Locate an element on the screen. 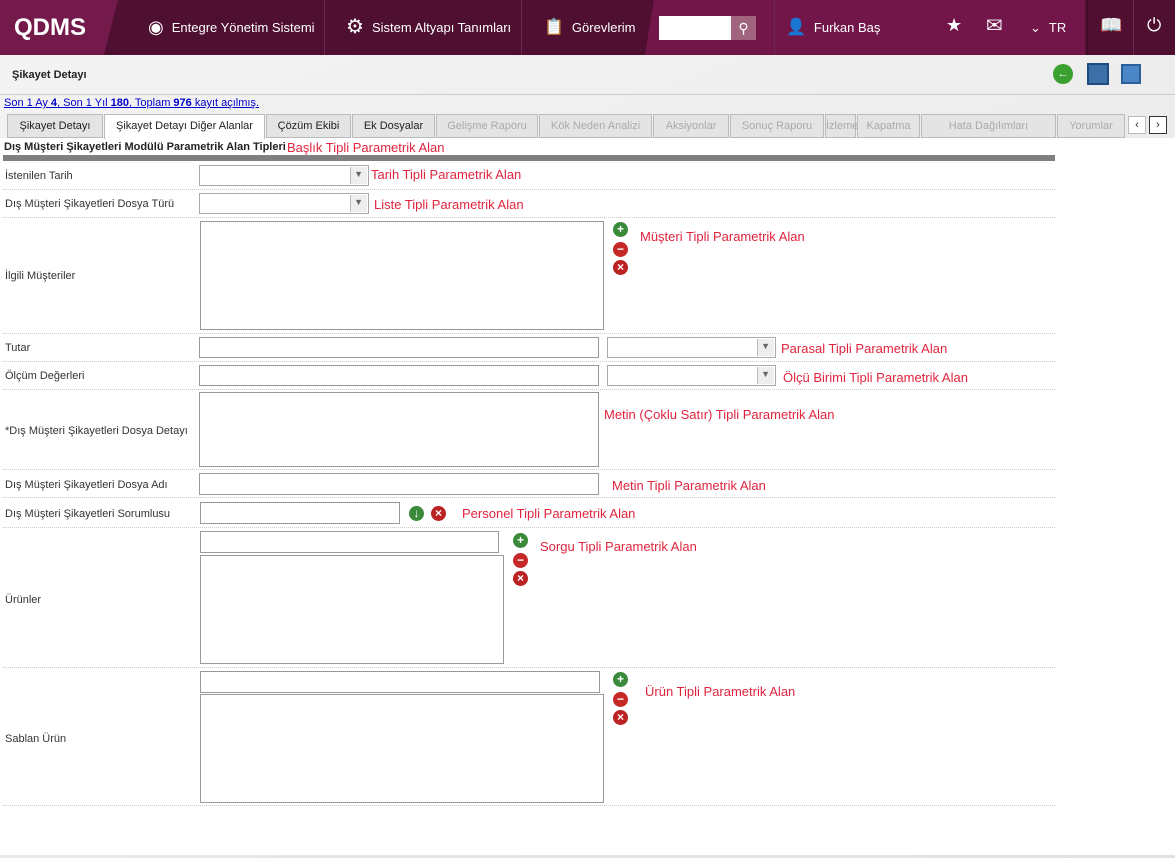  field-label: İstenilen Tarih is located at coordinates (39, 176).